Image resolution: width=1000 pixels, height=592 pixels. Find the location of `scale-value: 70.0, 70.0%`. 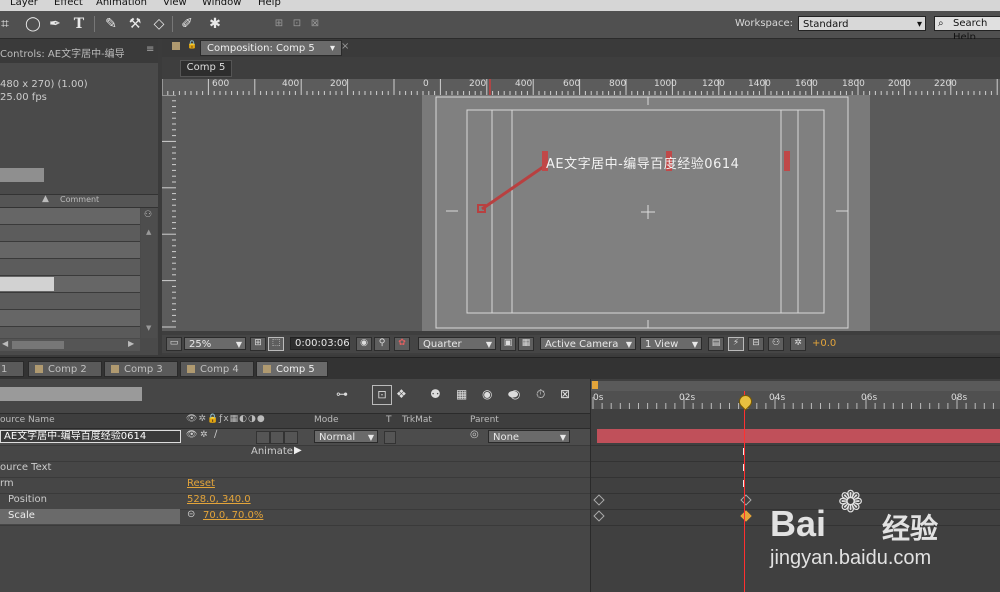

scale-value: 70.0, 70.0% is located at coordinates (233, 515).